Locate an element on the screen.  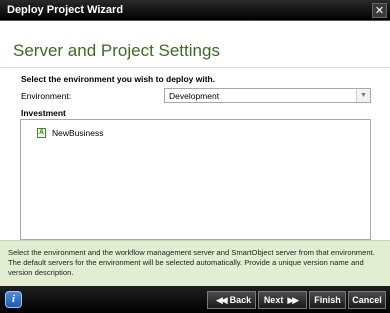
window-title: Deploy Project Wizard is located at coordinates (65, 10).